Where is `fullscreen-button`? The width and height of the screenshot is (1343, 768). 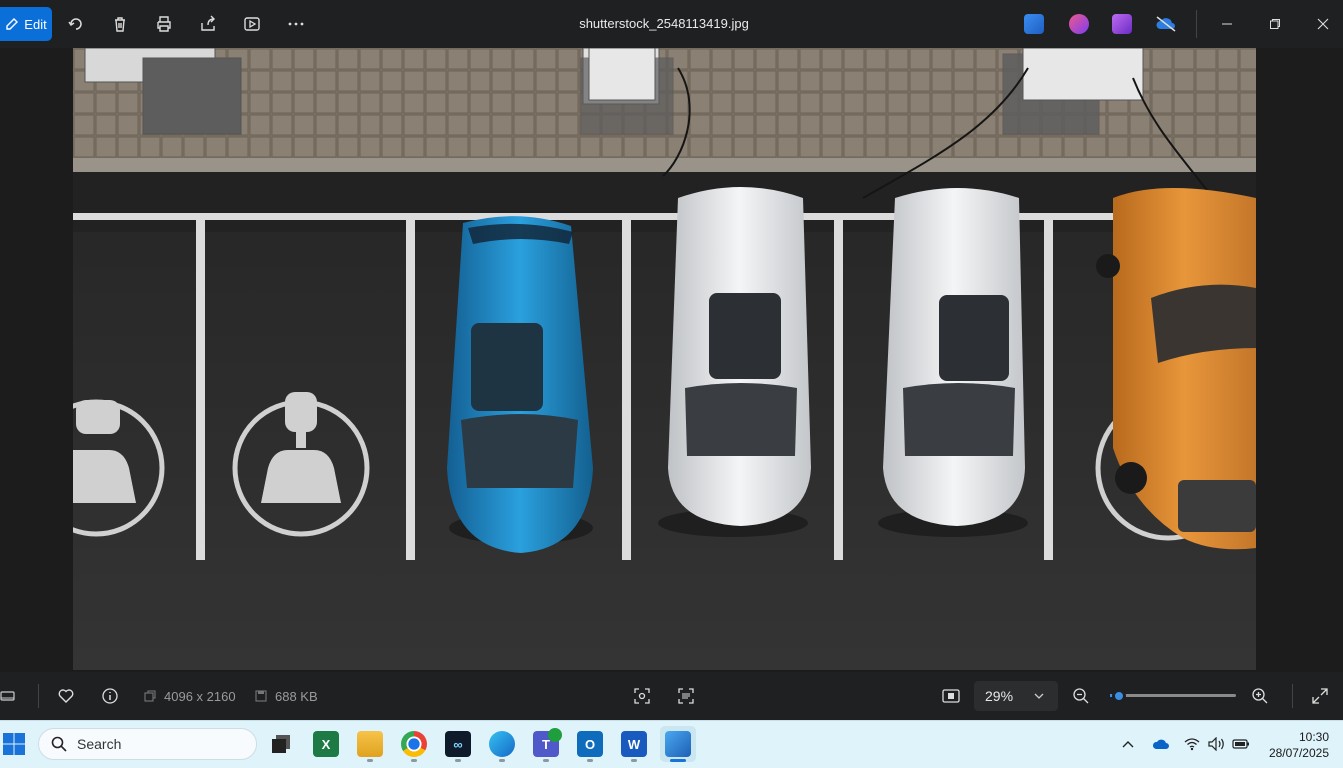
fullscreen-button is located at coordinates (1320, 696).